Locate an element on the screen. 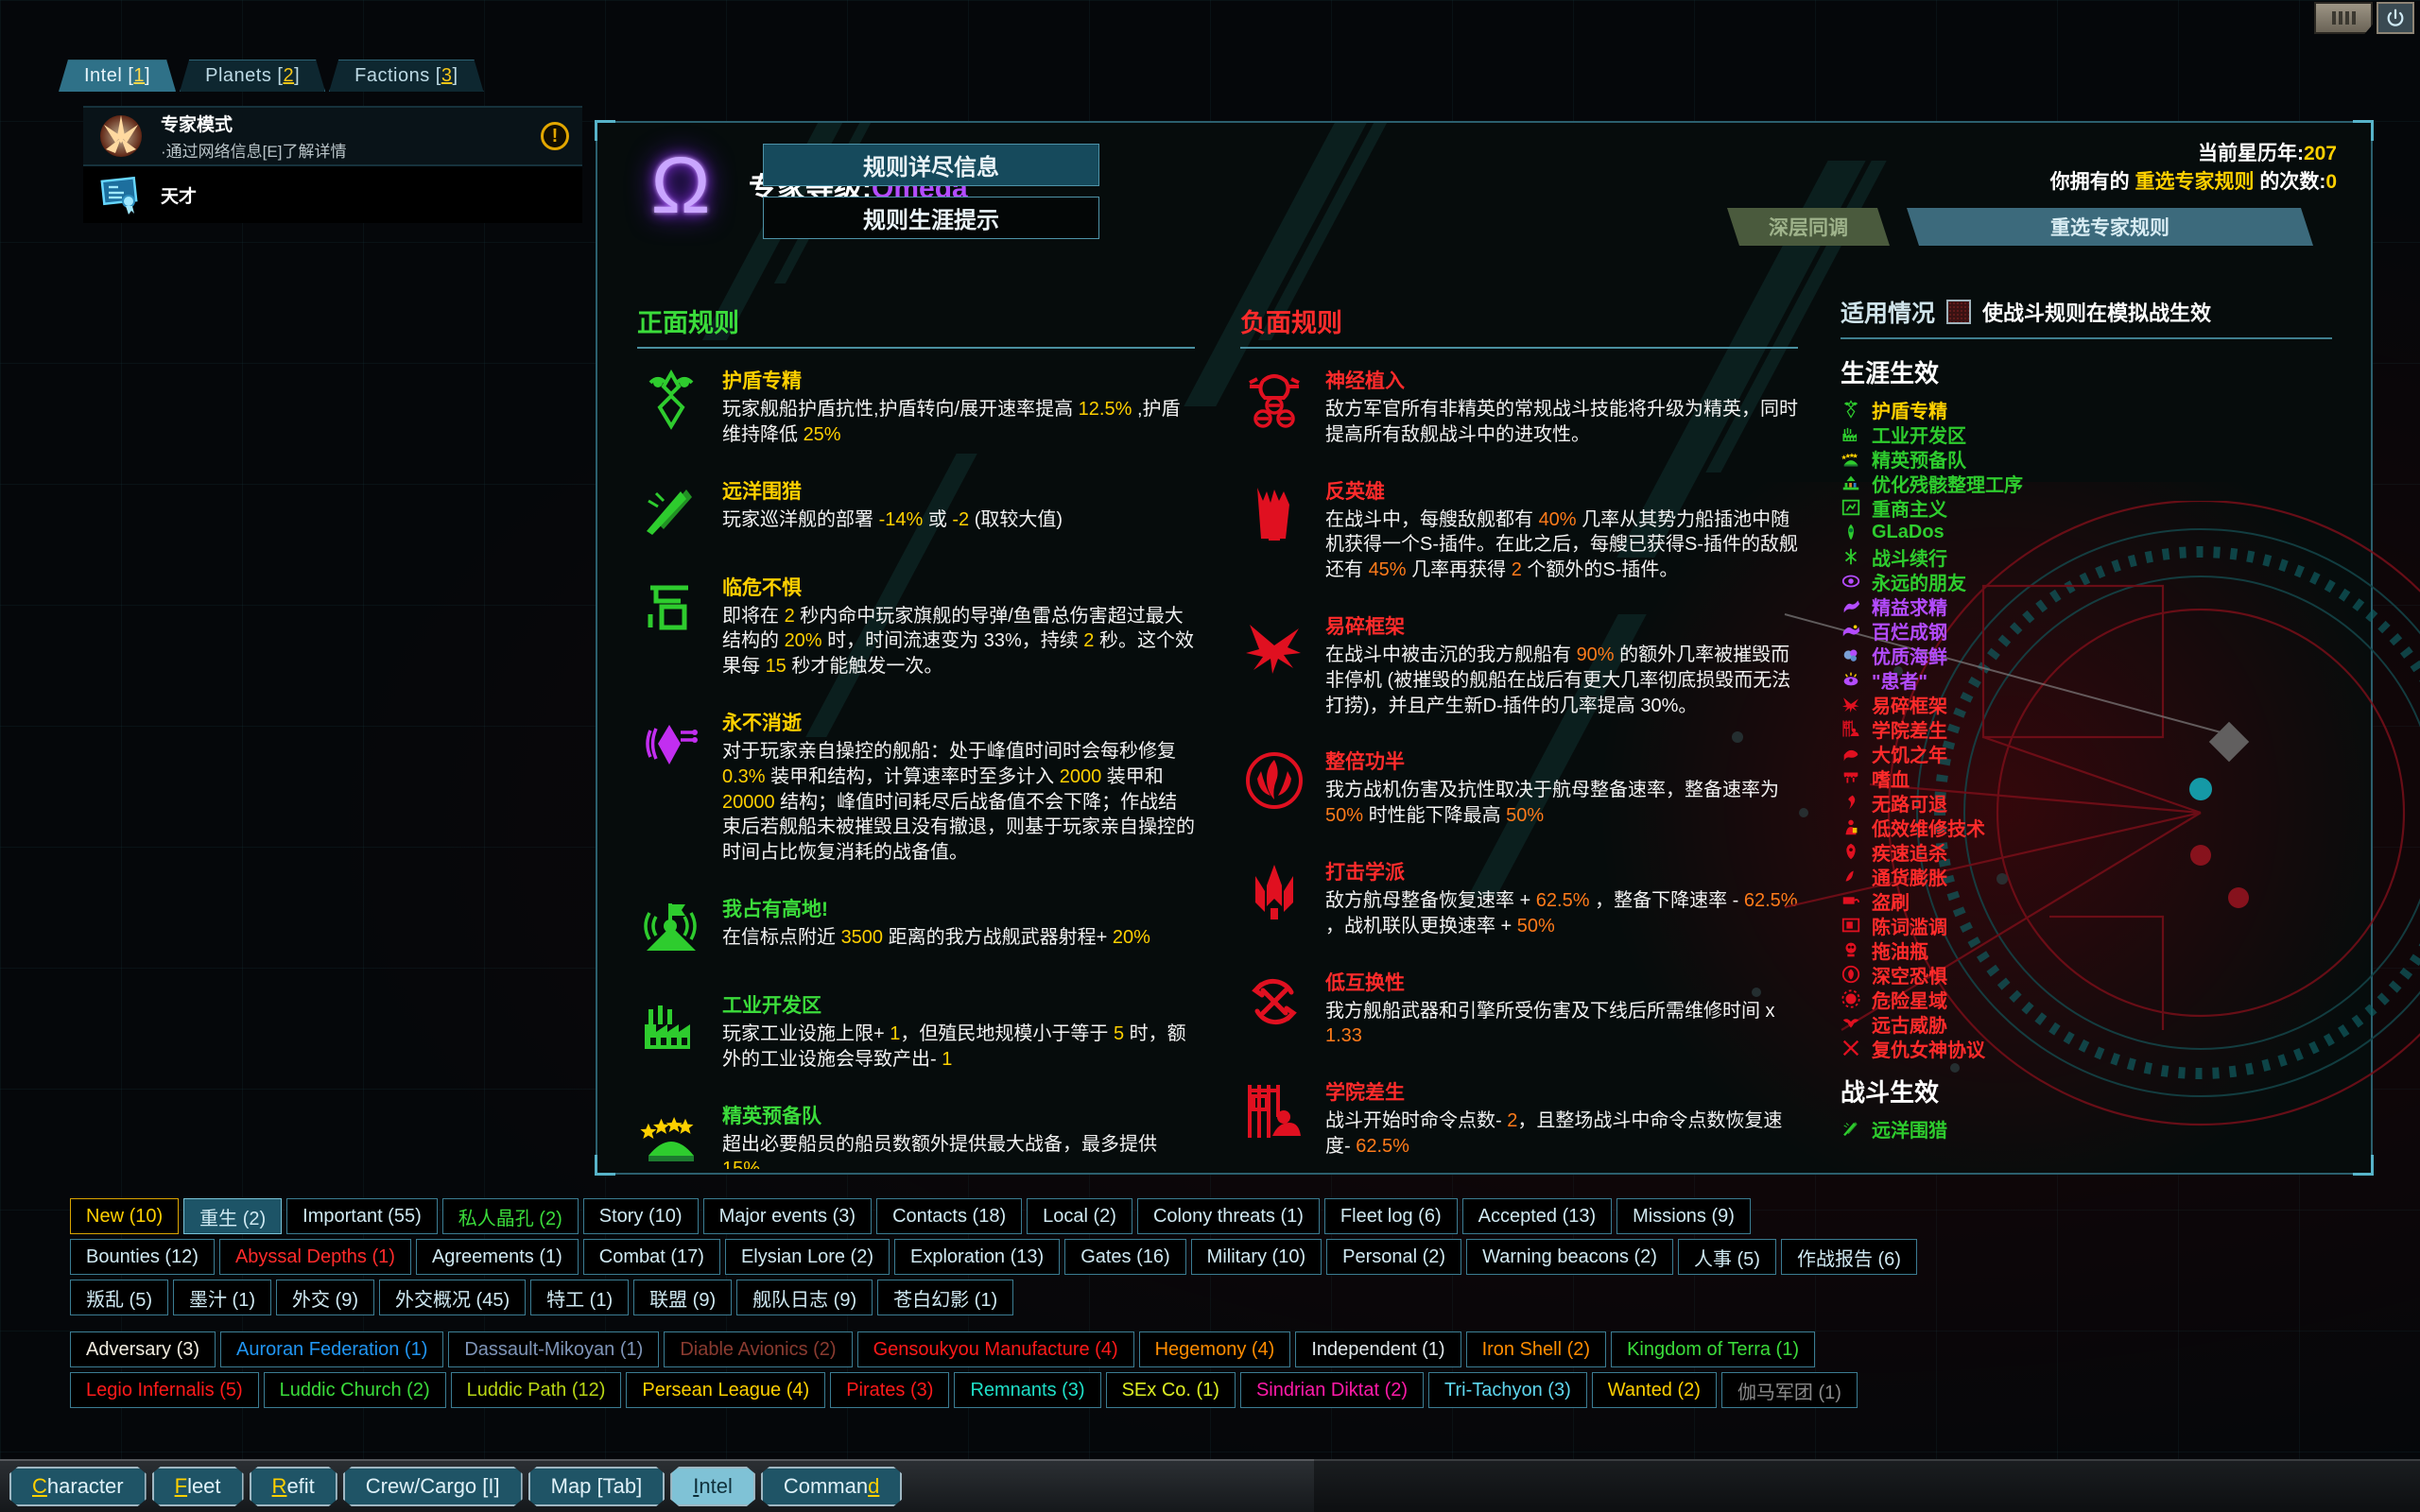 Image resolution: width=2420 pixels, height=1512 pixels. effect-item: 陈词滥调 is located at coordinates (2086, 925).